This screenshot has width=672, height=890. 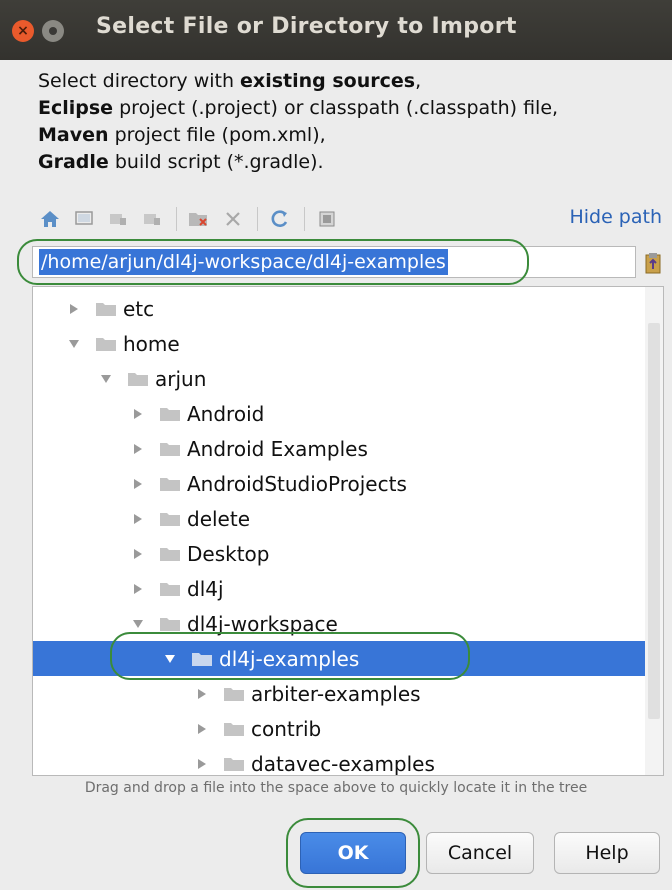 What do you see at coordinates (50, 219) in the screenshot?
I see `home-icon` at bounding box center [50, 219].